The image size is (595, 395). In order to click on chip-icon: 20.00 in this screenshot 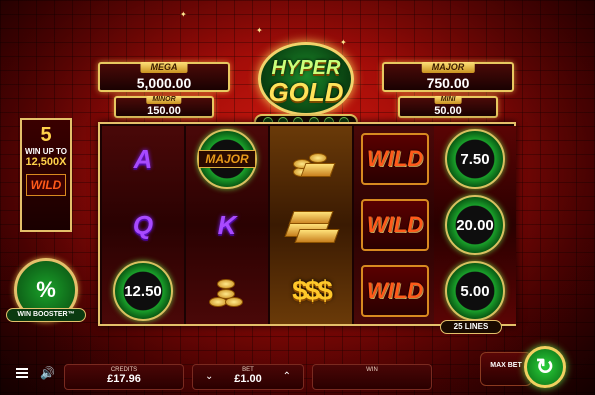, I will do `click(475, 225)`.